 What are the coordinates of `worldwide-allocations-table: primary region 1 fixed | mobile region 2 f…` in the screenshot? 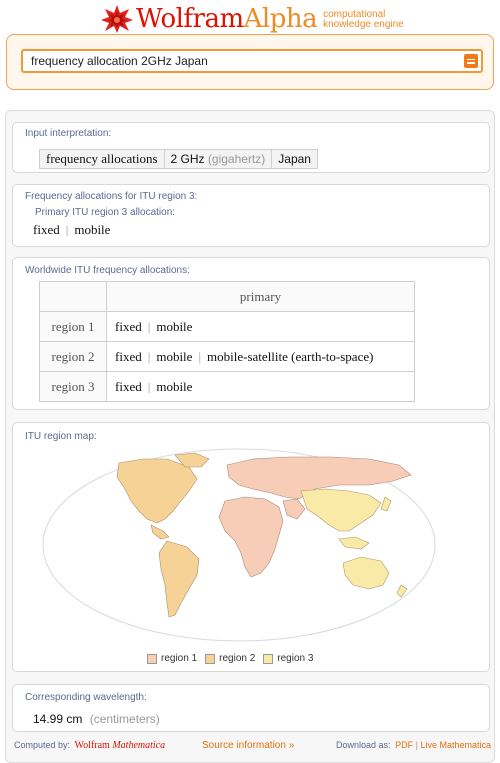 It's located at (227, 341).